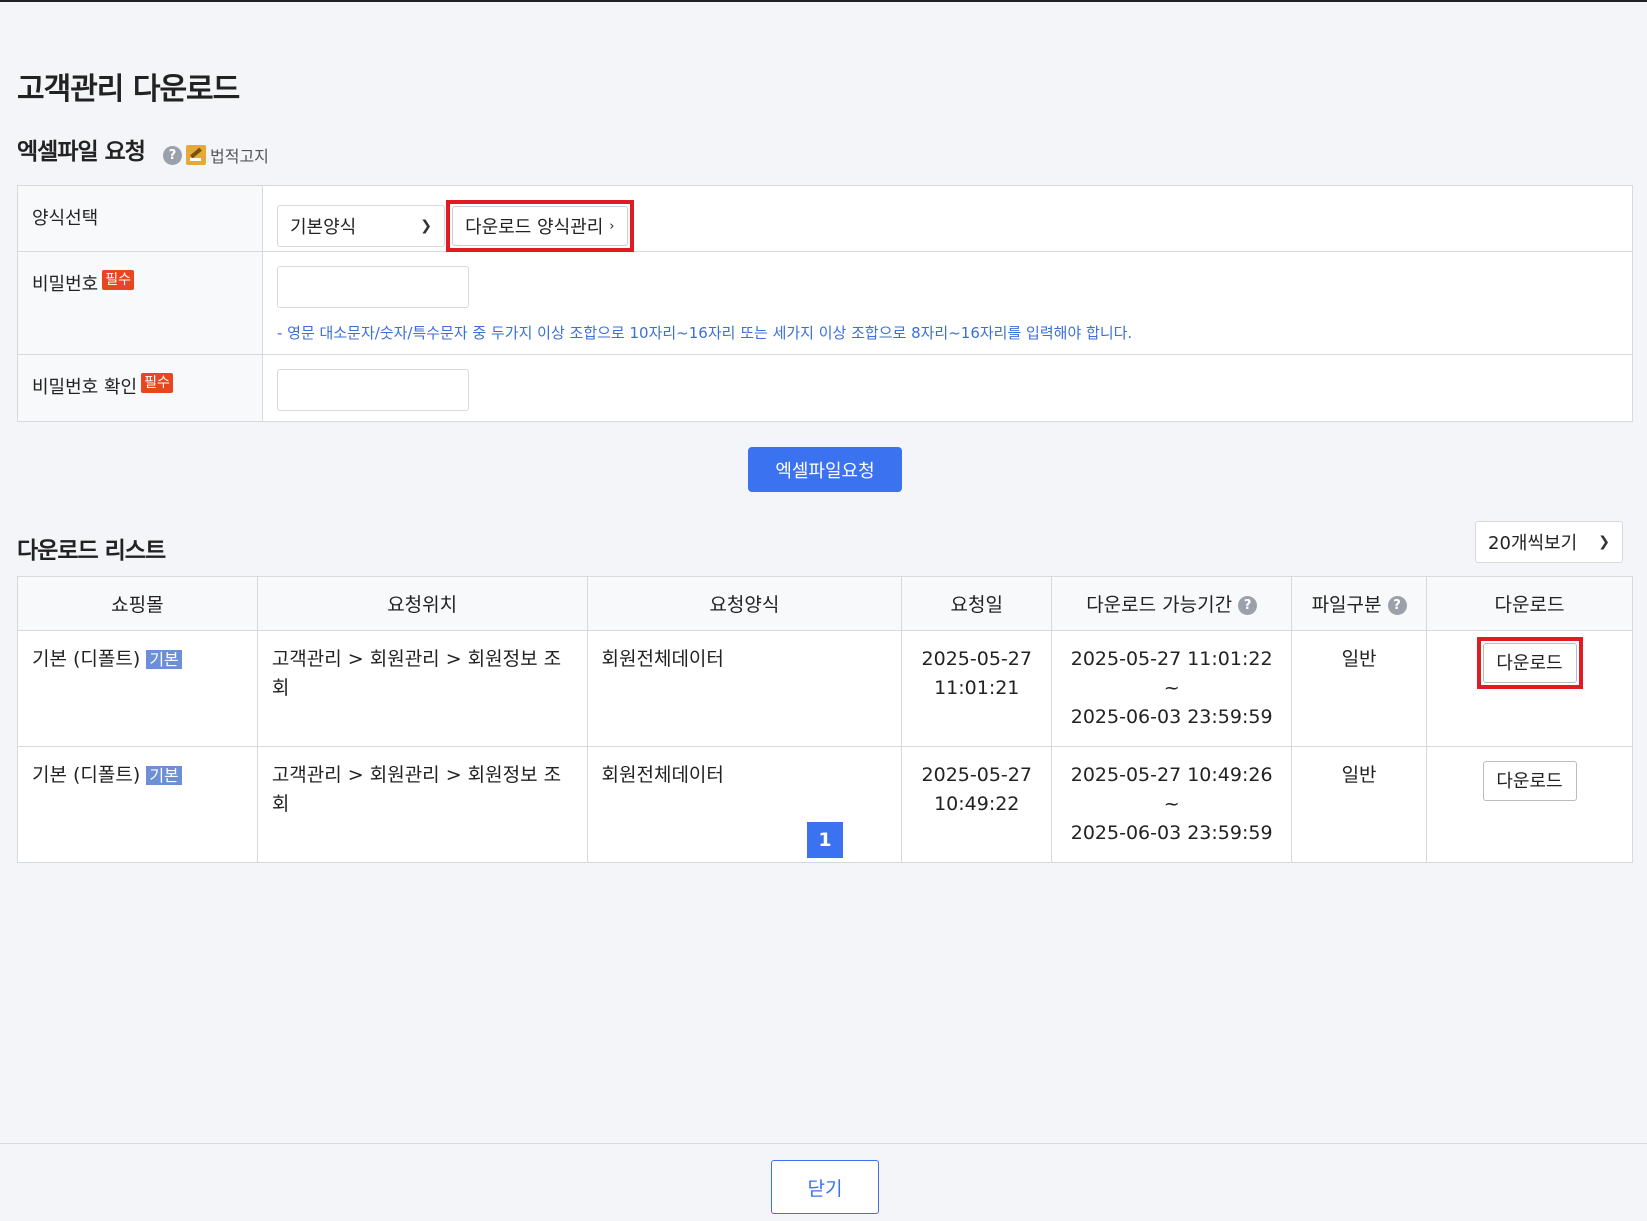  Describe the element at coordinates (140, 388) in the screenshot. I see `password-confirm-label: 비밀번호 확인 필수` at that location.